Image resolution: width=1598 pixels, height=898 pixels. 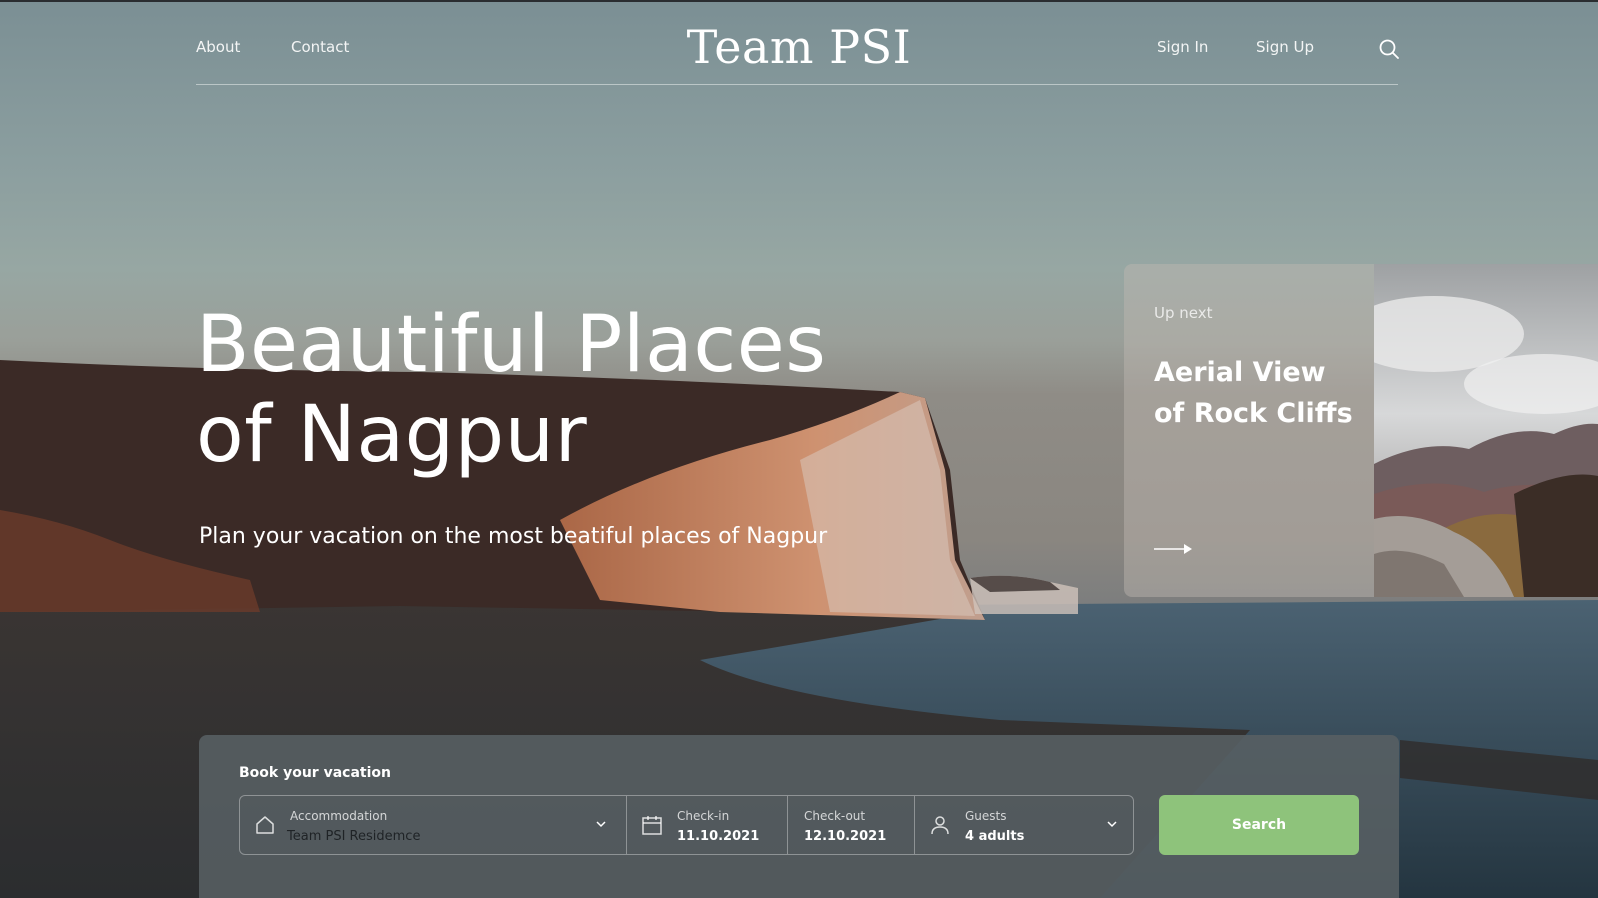 What do you see at coordinates (1182, 47) in the screenshot?
I see `sign-in-link: Sign In` at bounding box center [1182, 47].